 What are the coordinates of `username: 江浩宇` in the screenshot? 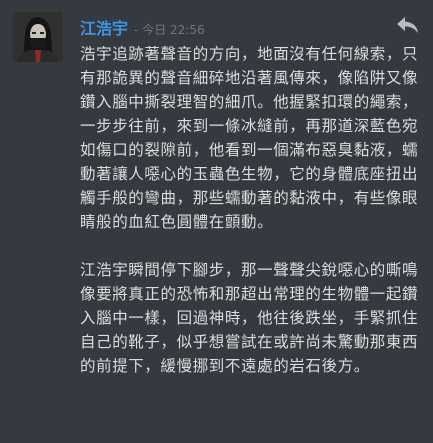 It's located at (104, 27).